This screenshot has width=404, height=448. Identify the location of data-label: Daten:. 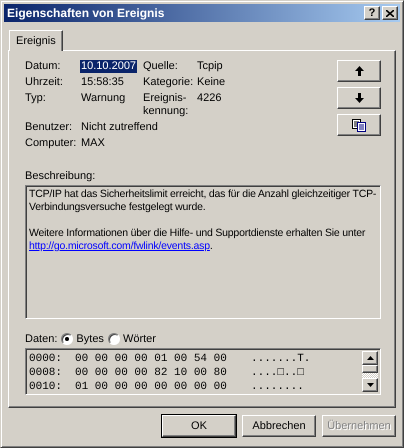
(41, 339).